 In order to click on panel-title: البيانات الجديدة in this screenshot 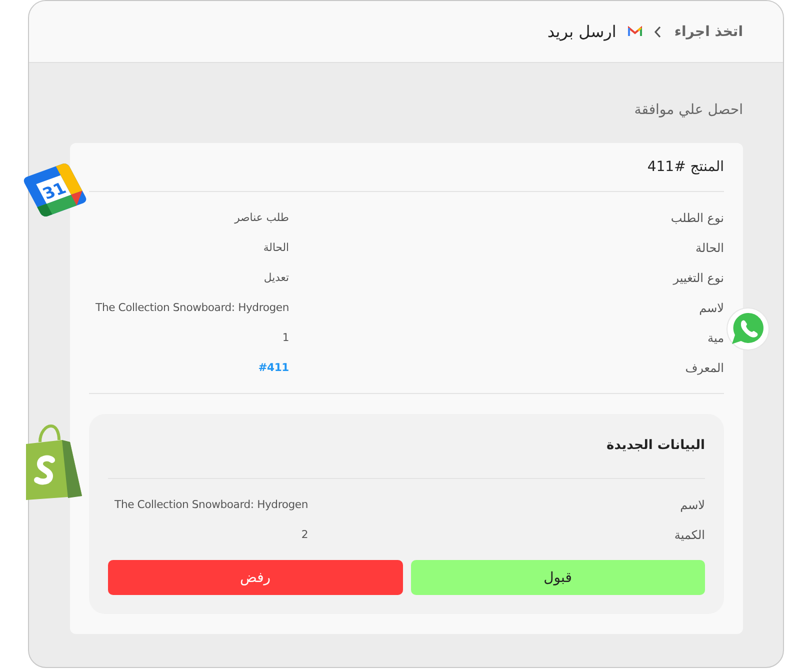, I will do `click(406, 456)`.